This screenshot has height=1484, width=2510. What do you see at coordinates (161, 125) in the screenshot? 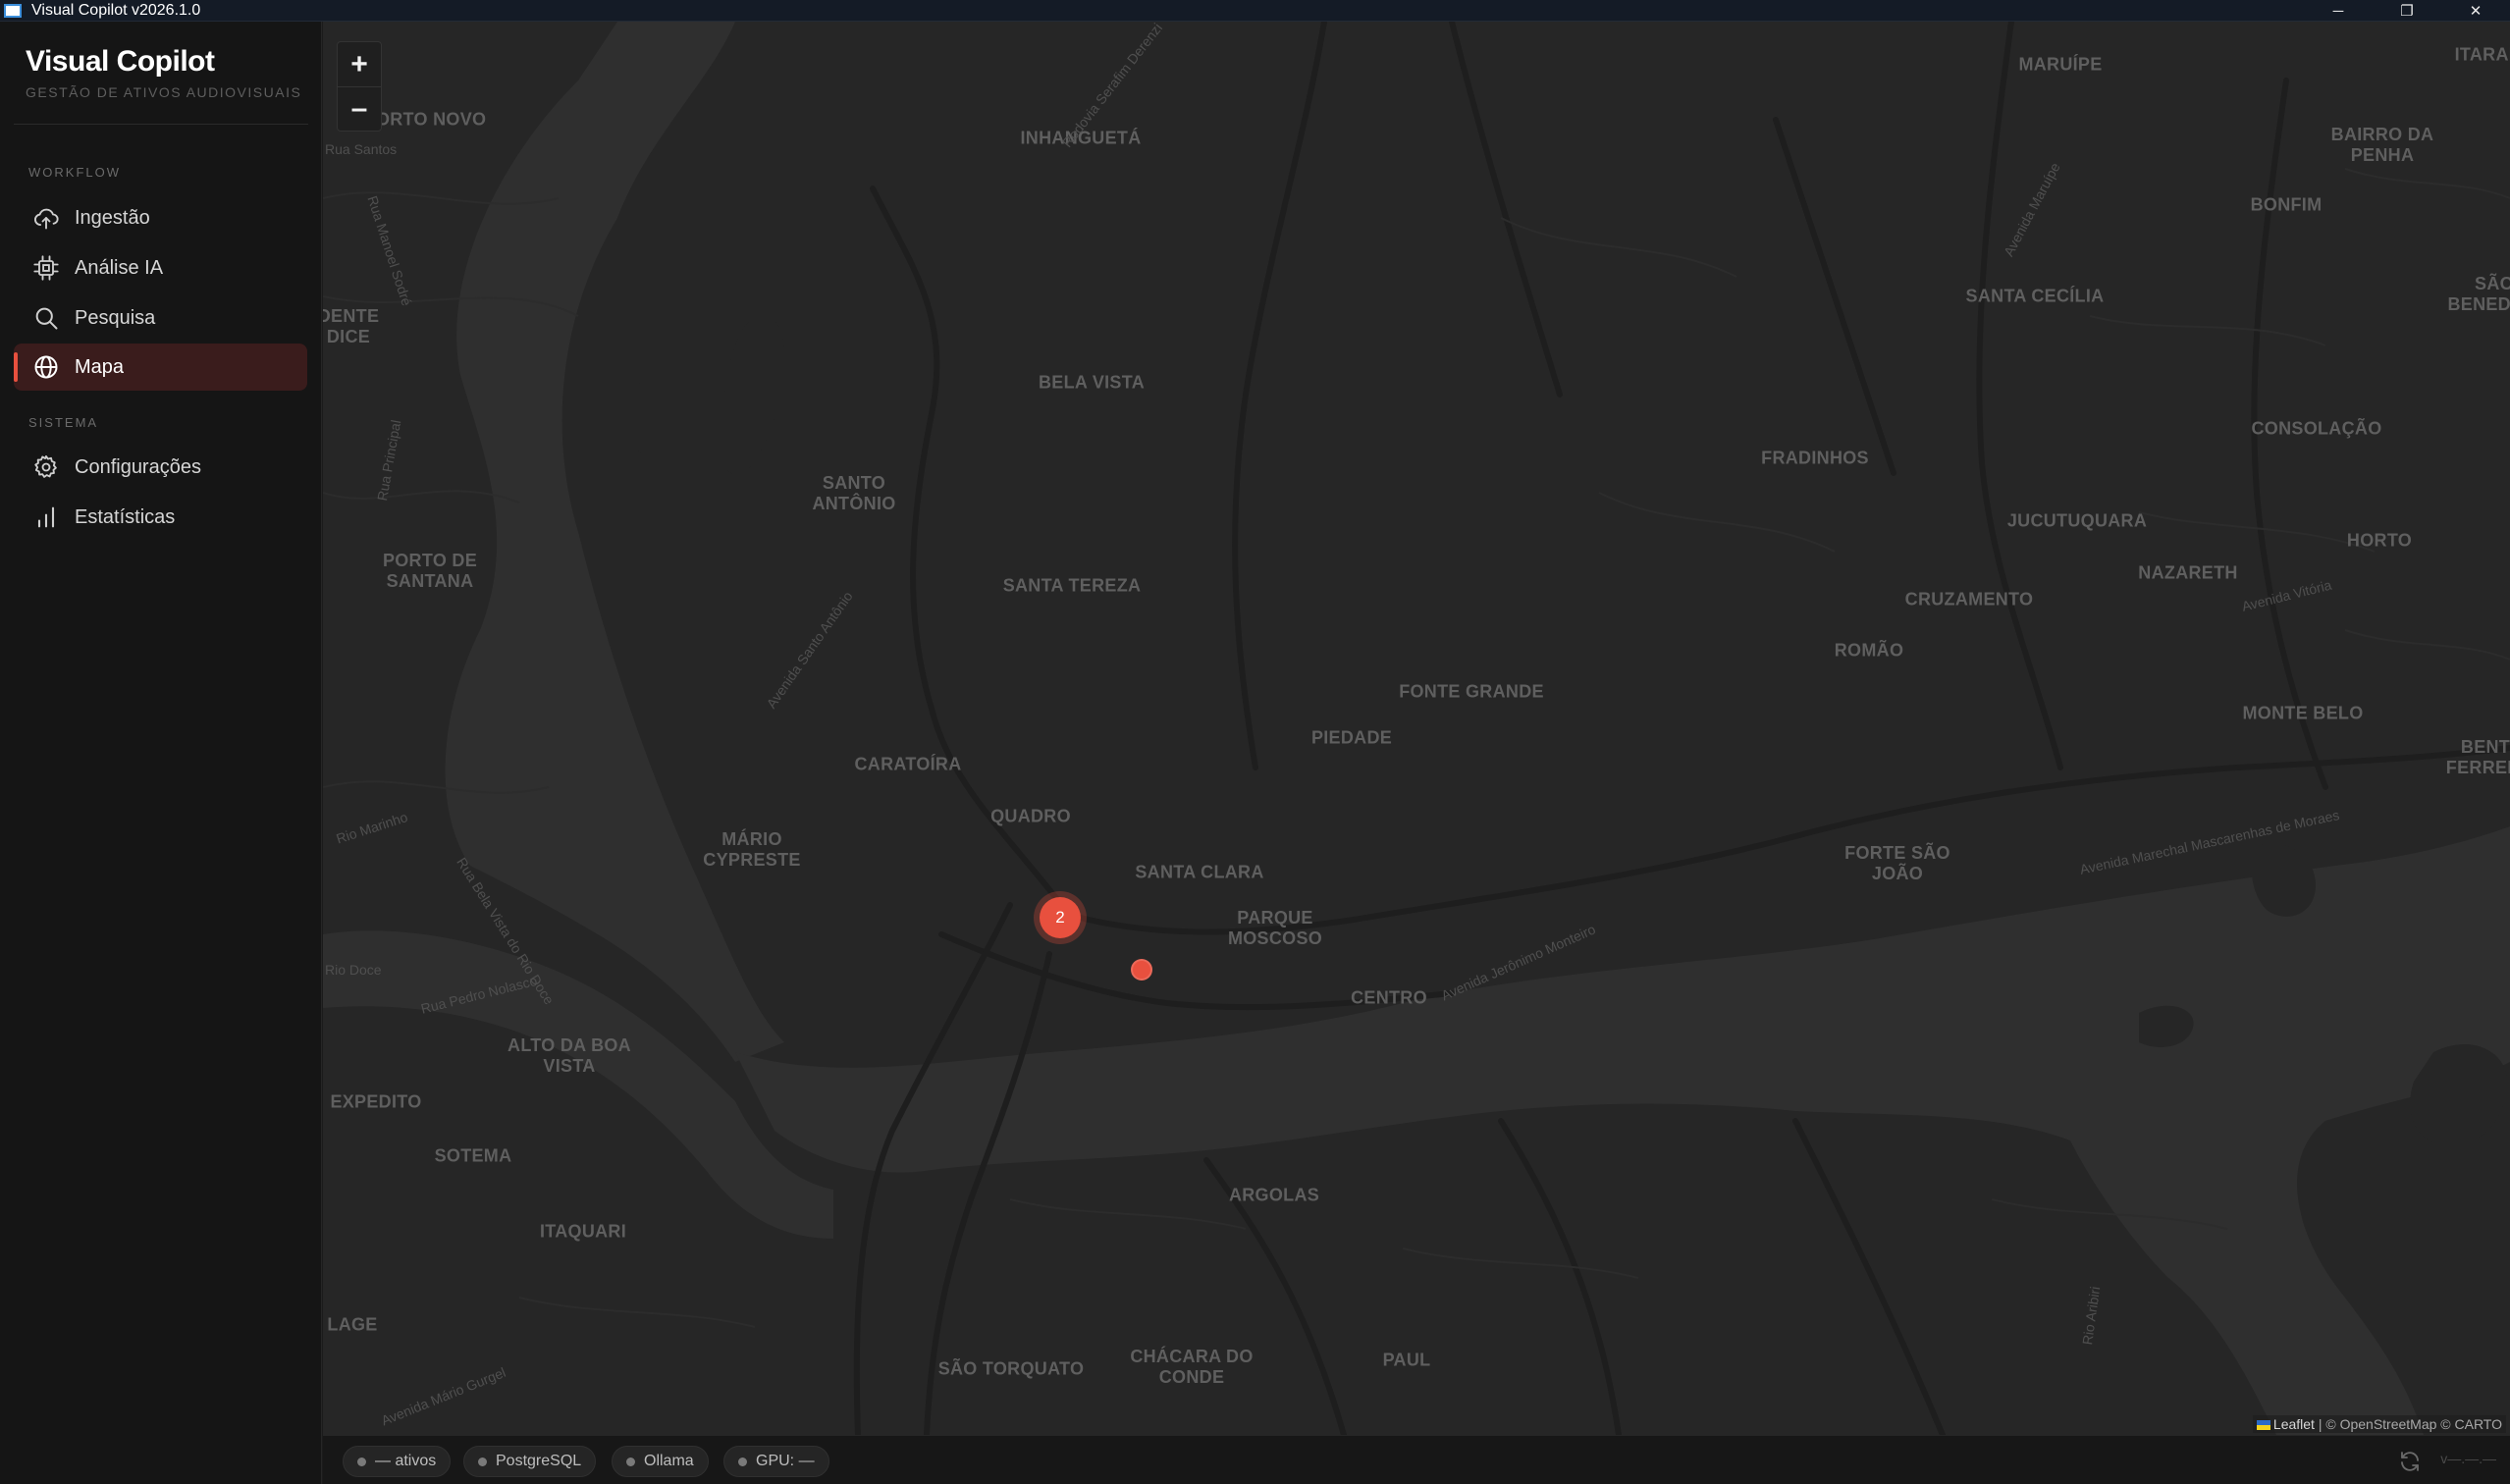
I see `divider` at bounding box center [161, 125].